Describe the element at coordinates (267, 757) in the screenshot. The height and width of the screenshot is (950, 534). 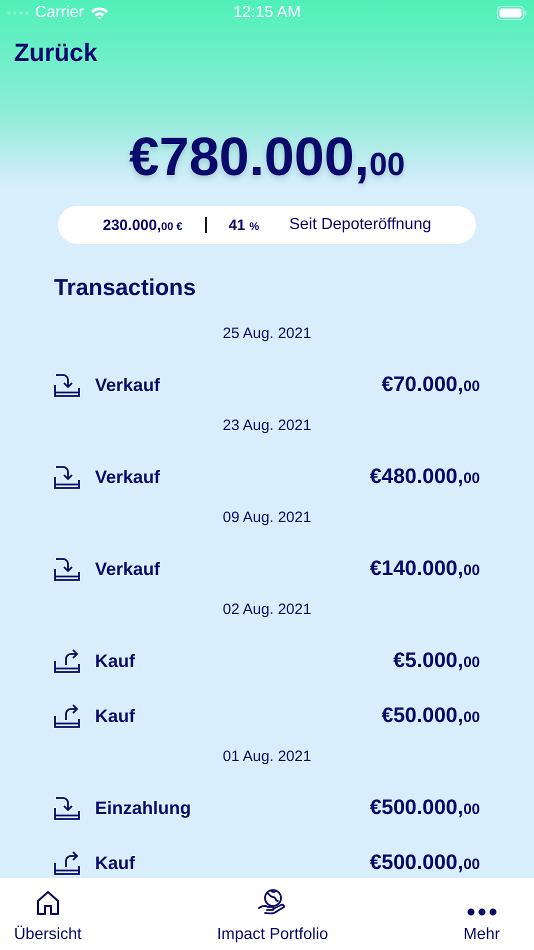
I see `date-label: 01 Aug. 2021` at that location.